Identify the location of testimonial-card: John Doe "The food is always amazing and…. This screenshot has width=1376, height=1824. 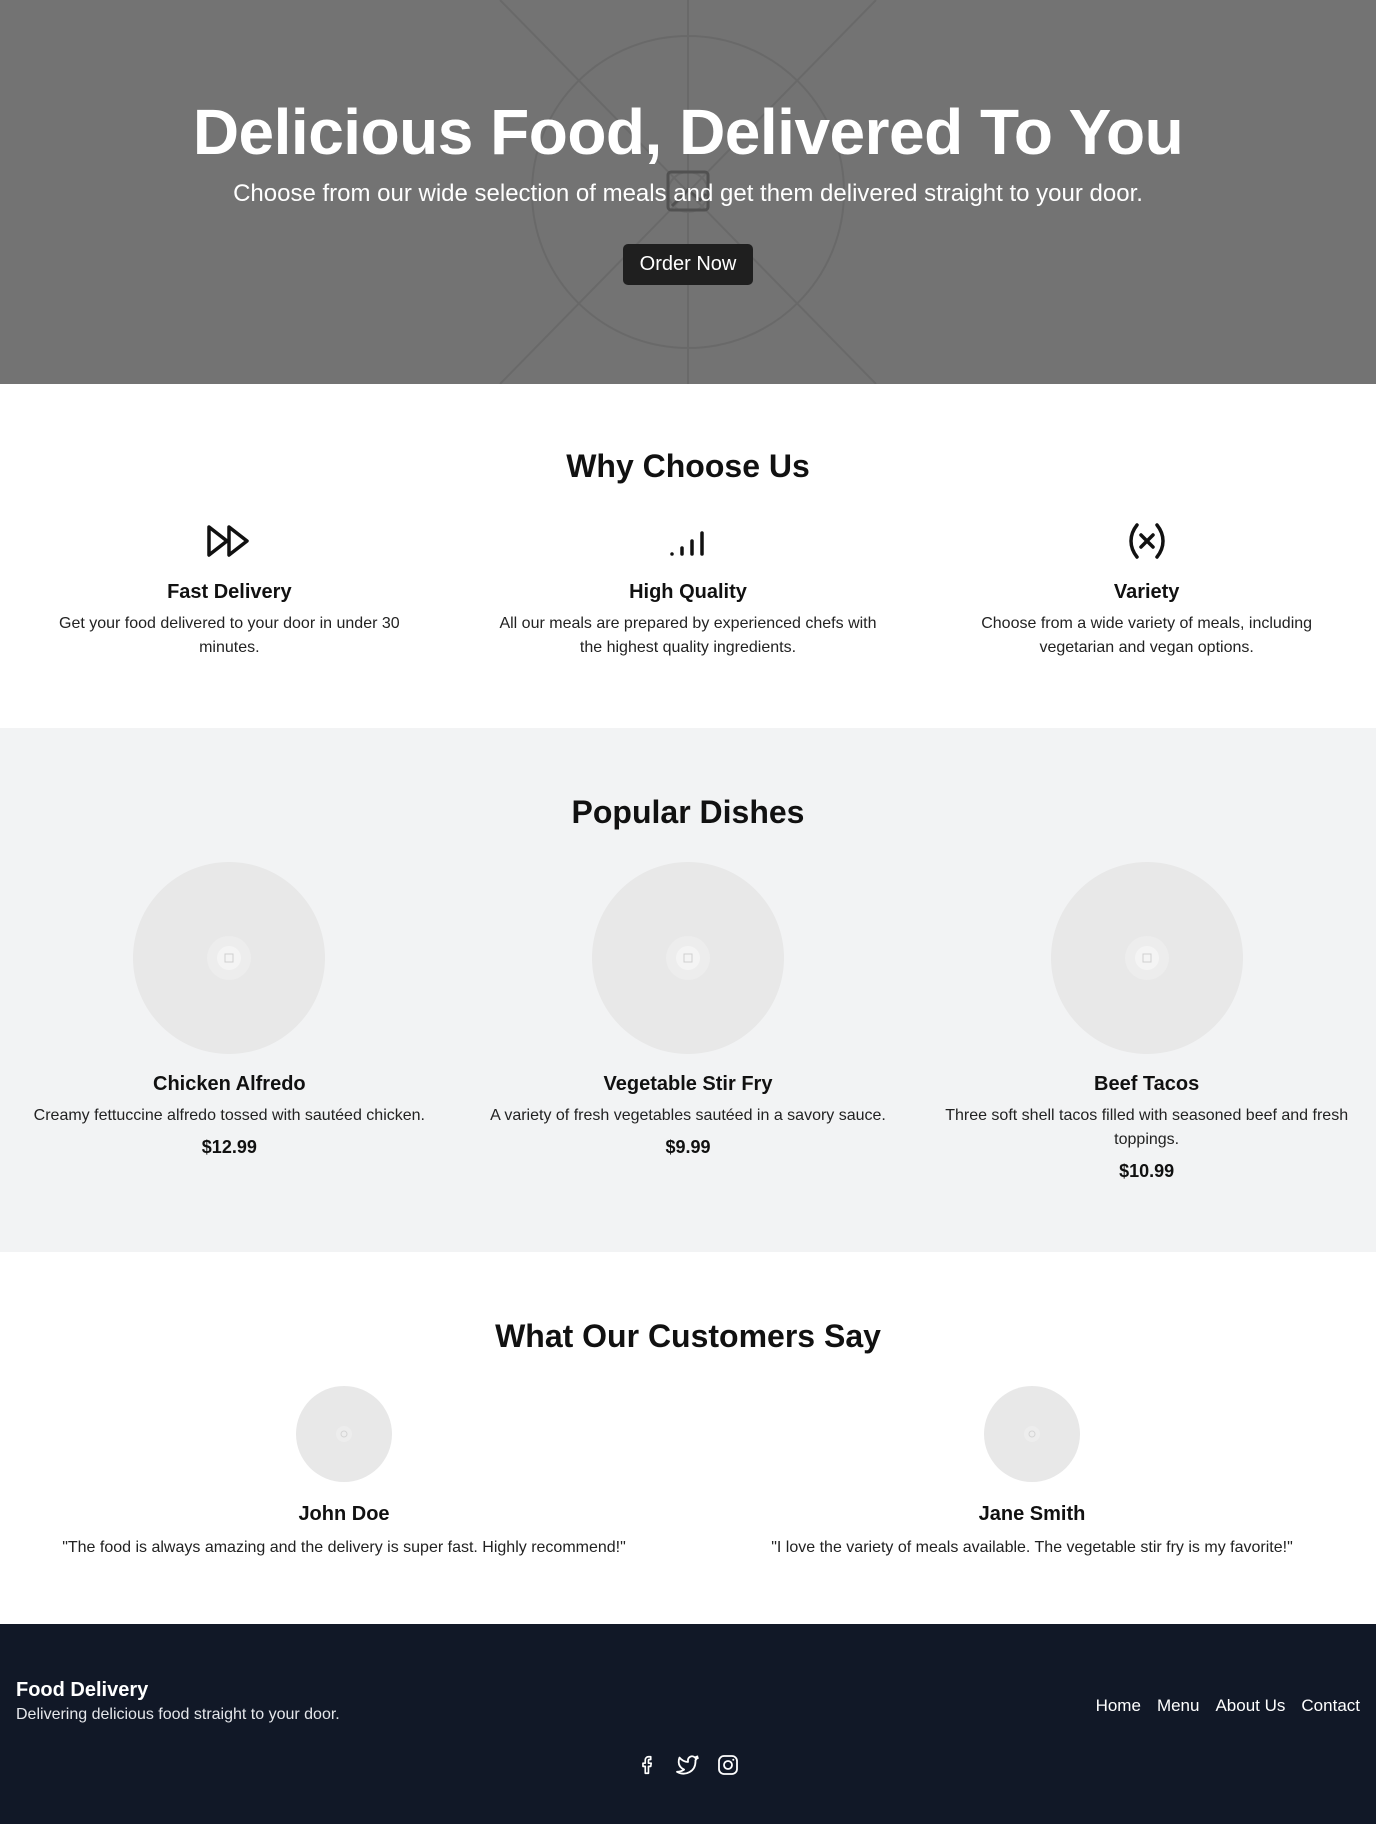
(344, 1473).